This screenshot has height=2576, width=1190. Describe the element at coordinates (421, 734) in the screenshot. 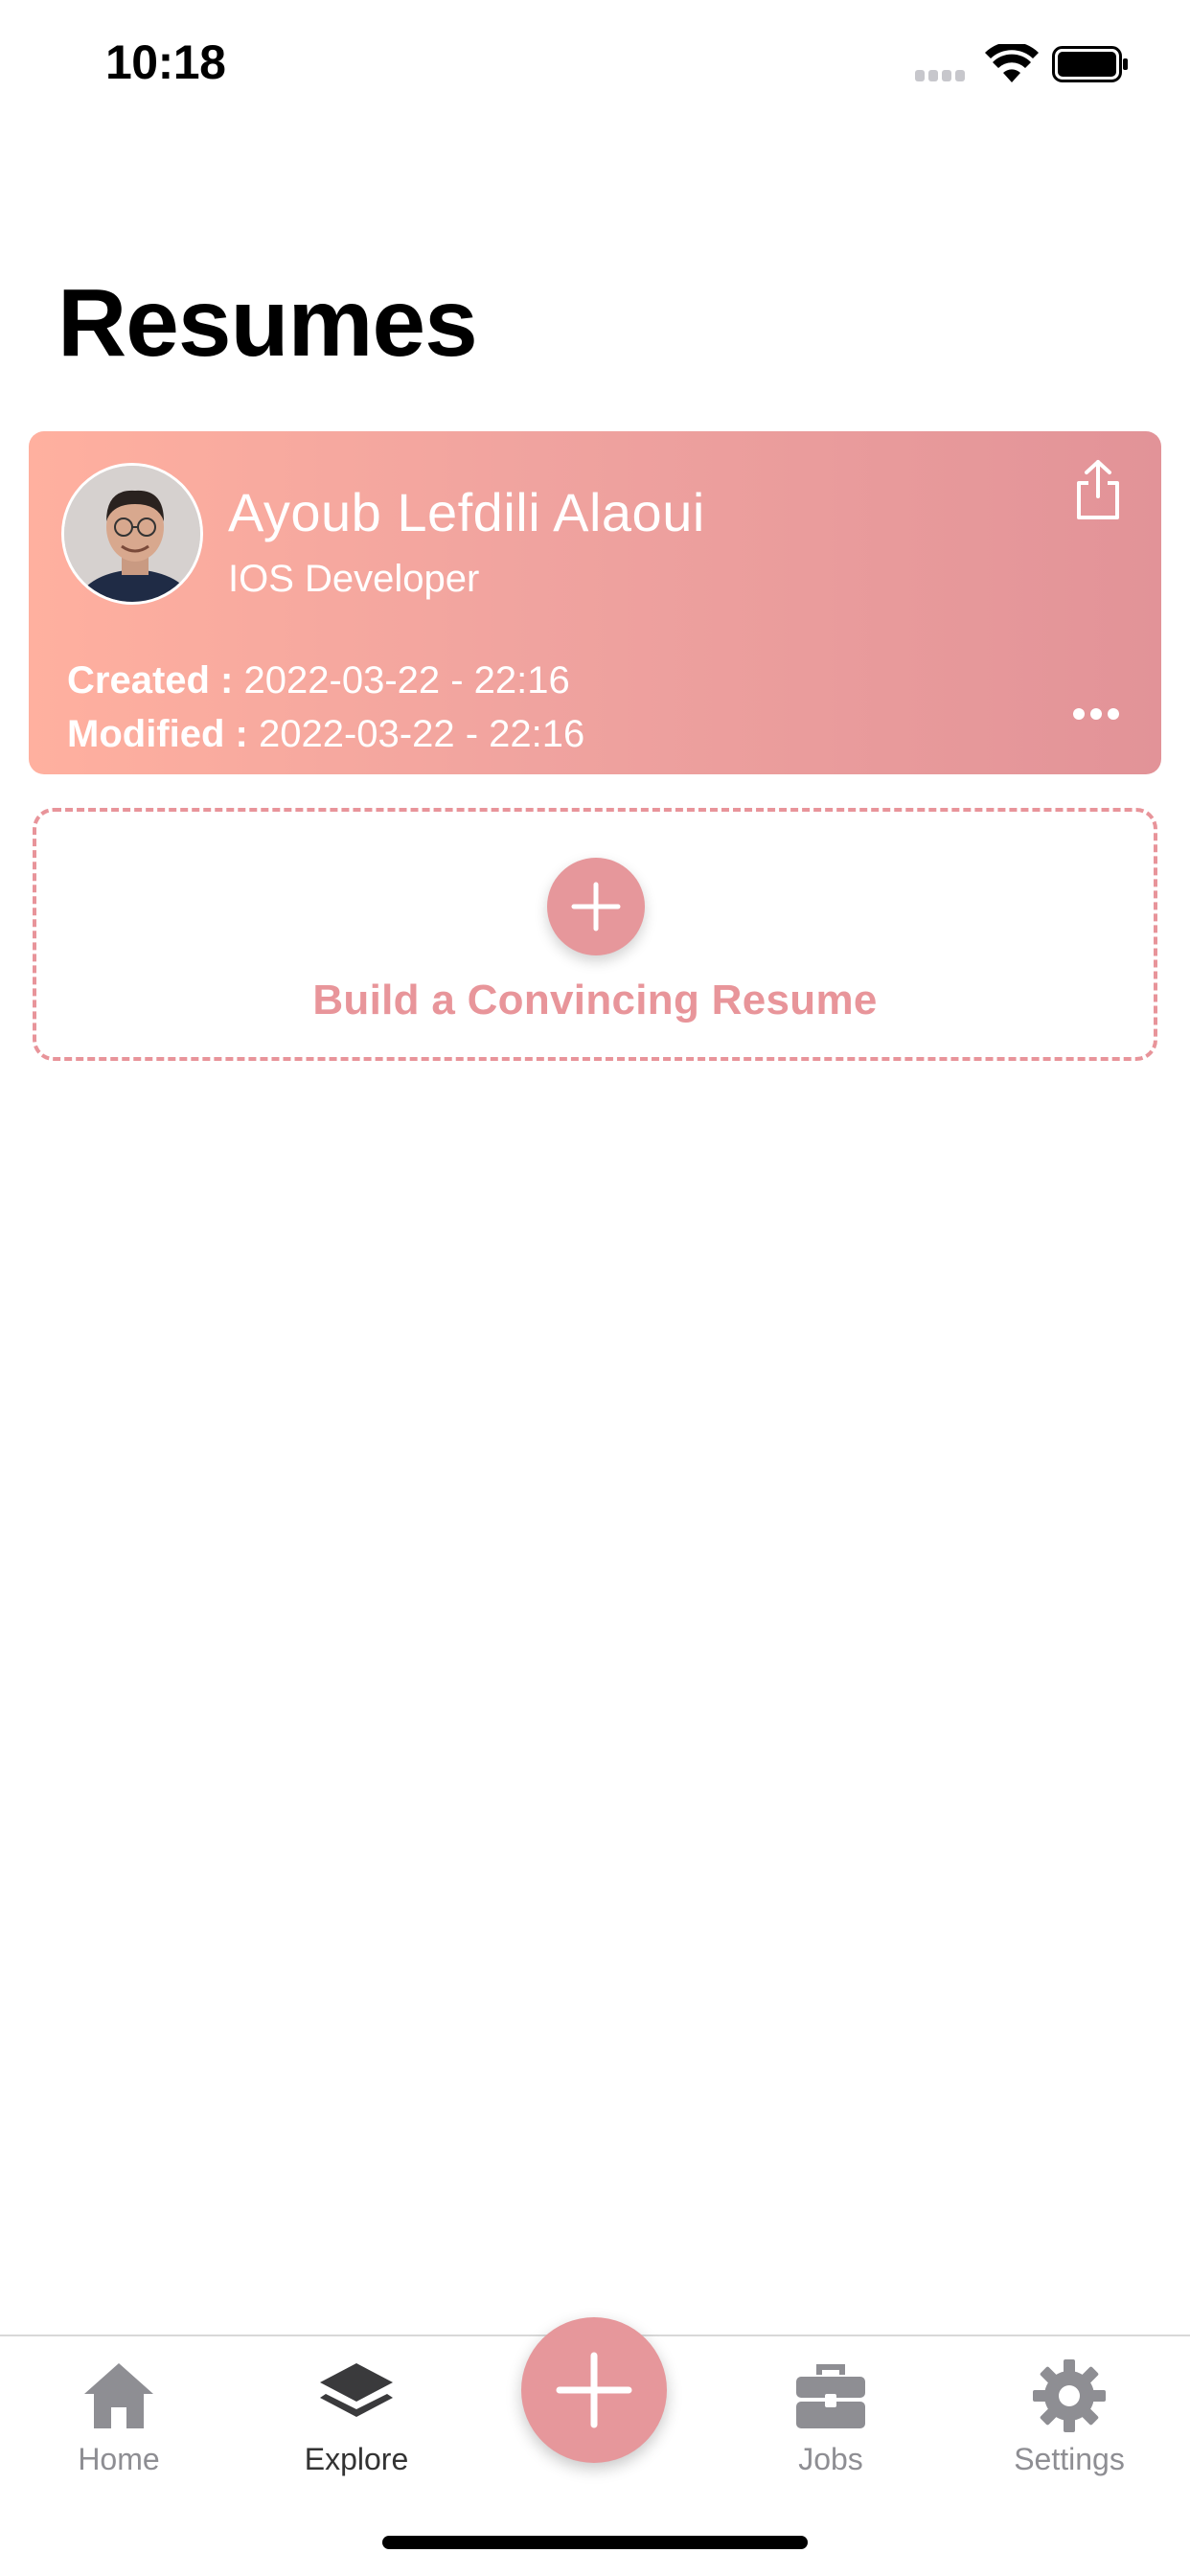

I see `modified-value: 2022-03-22 - 22:16` at that location.